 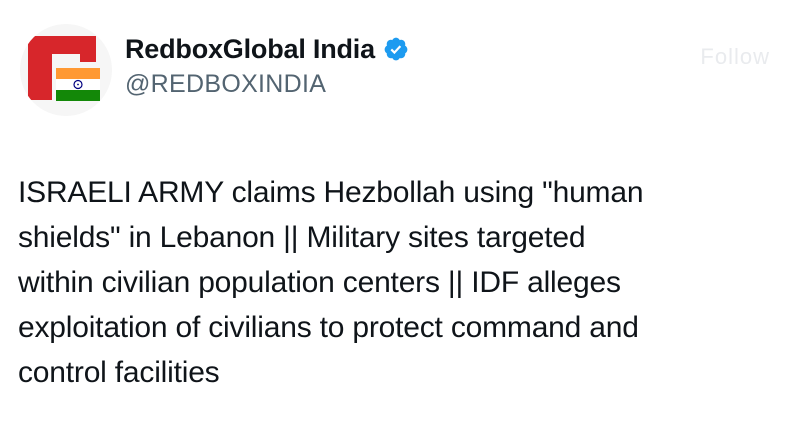 I want to click on avatar, so click(x=66, y=70).